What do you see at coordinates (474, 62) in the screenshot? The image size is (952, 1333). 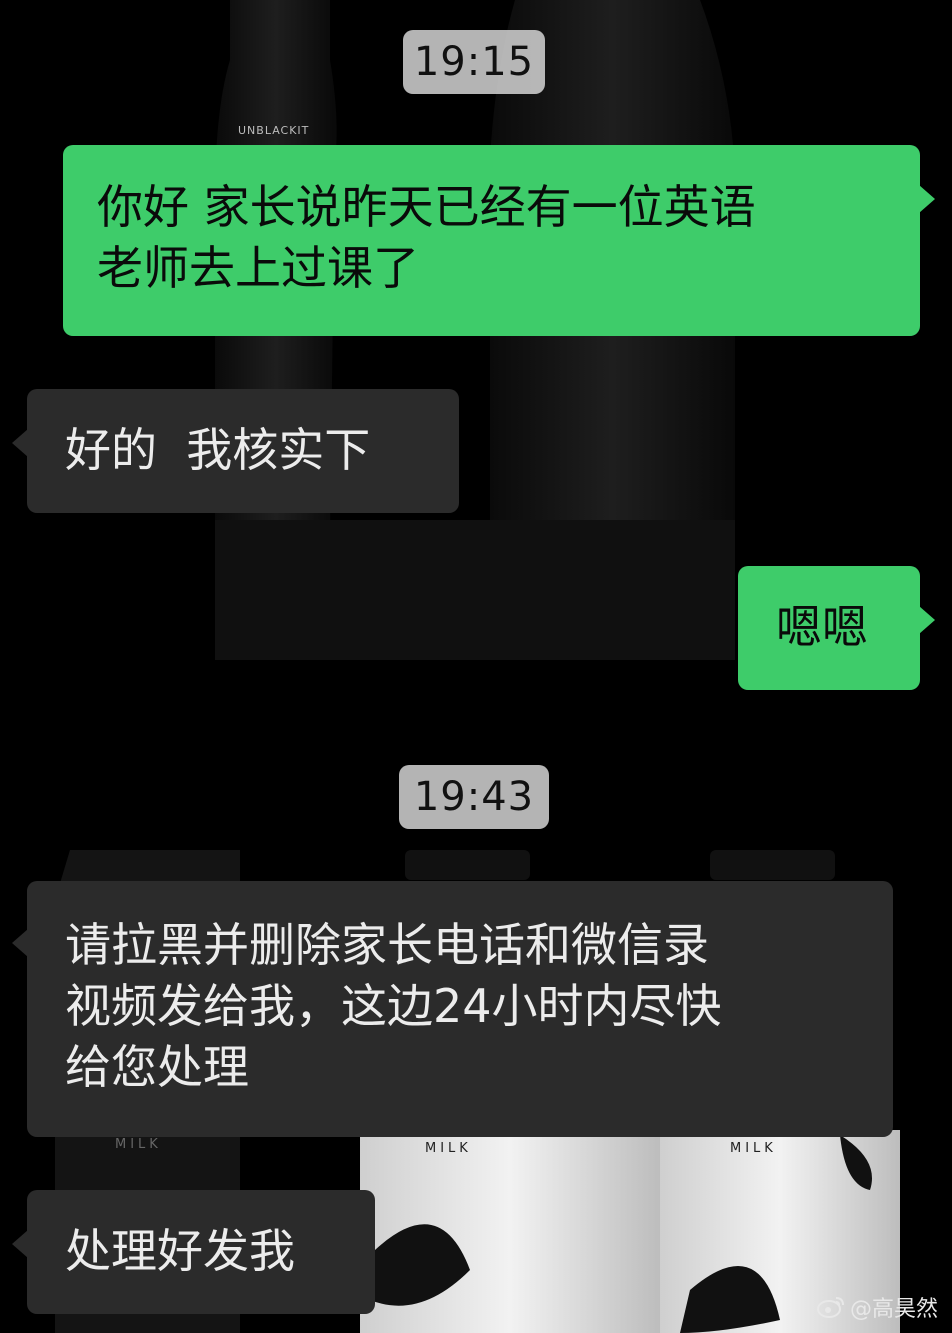 I see `chat-timestamp: 19:15` at bounding box center [474, 62].